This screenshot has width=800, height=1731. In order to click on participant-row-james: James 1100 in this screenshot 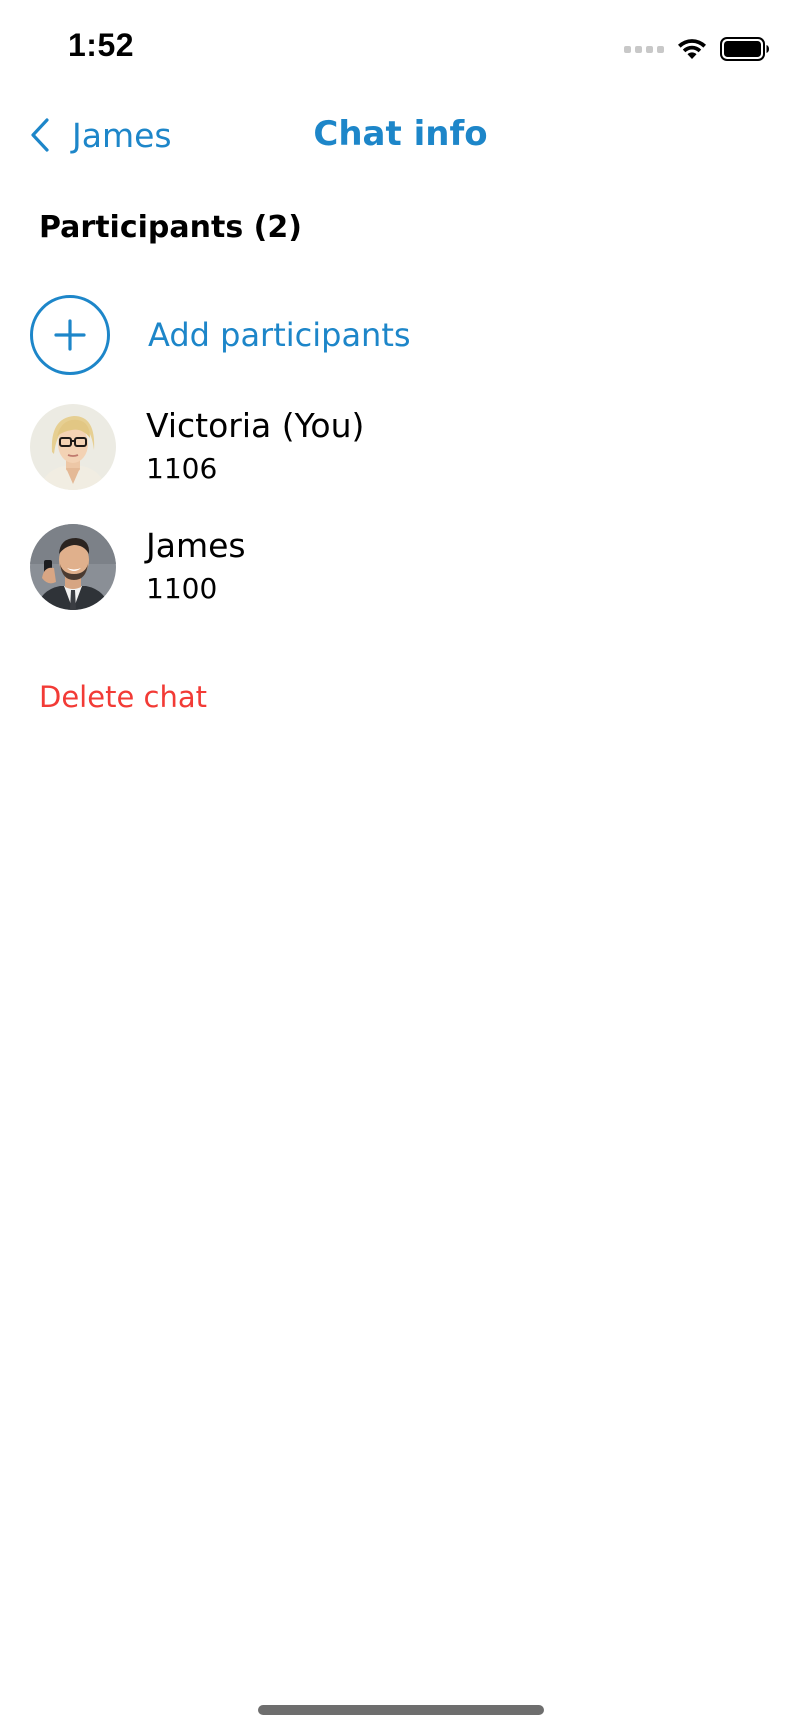, I will do `click(400, 567)`.